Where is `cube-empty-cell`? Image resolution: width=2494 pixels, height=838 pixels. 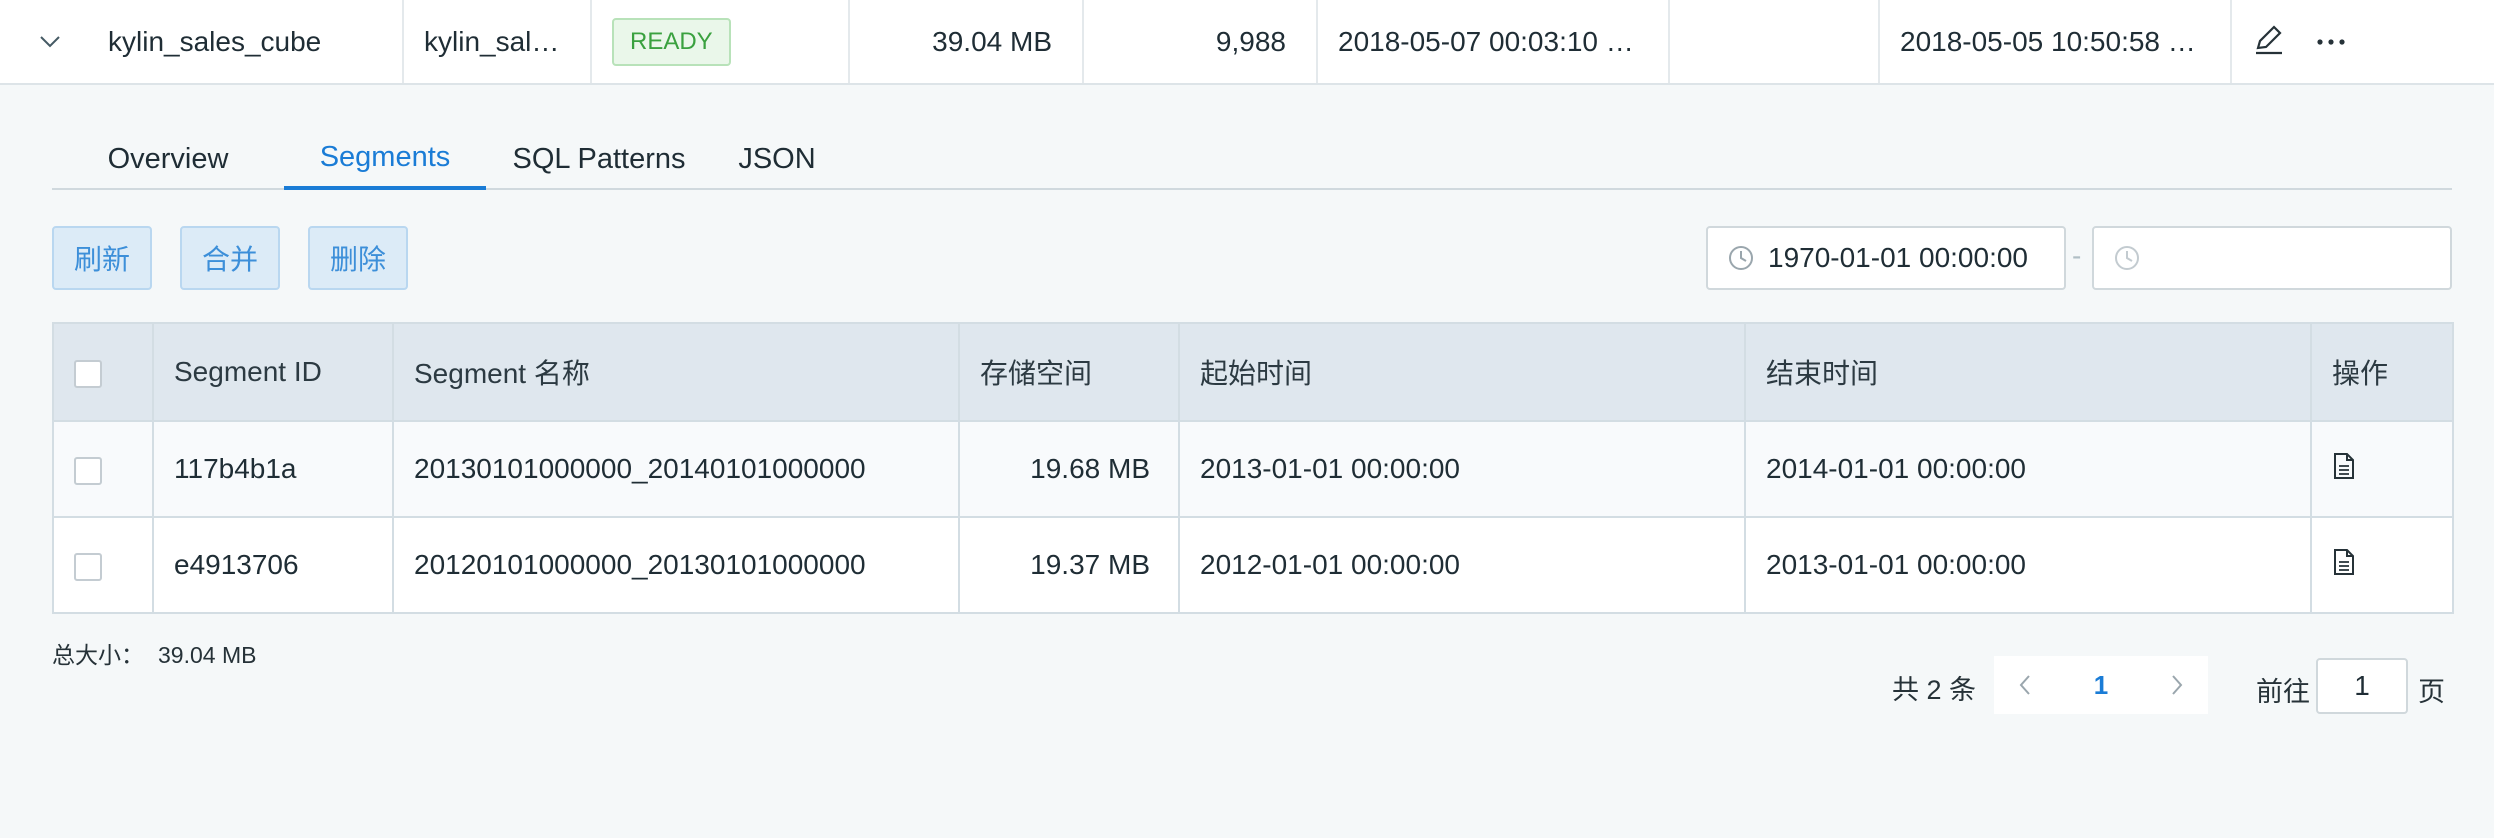 cube-empty-cell is located at coordinates (1775, 41).